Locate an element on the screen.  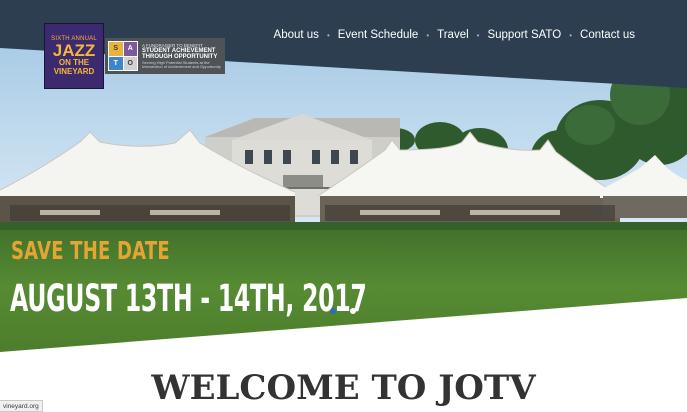
jotv-logo: SIXTH ANNUAL JAZZ ON THE VINEYARD is located at coordinates (74, 56).